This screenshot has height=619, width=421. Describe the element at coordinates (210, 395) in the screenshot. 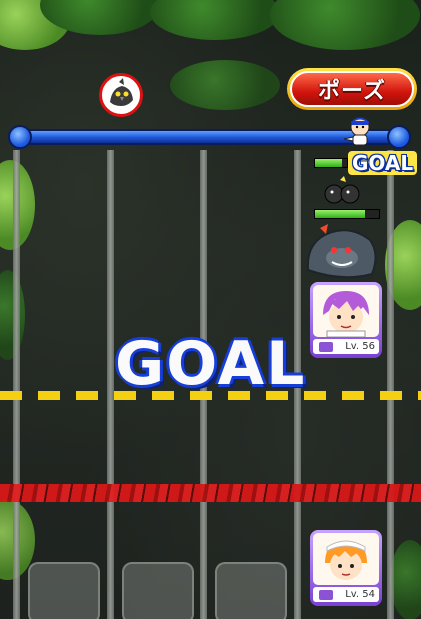

I see `yellow-dashed-line` at that location.